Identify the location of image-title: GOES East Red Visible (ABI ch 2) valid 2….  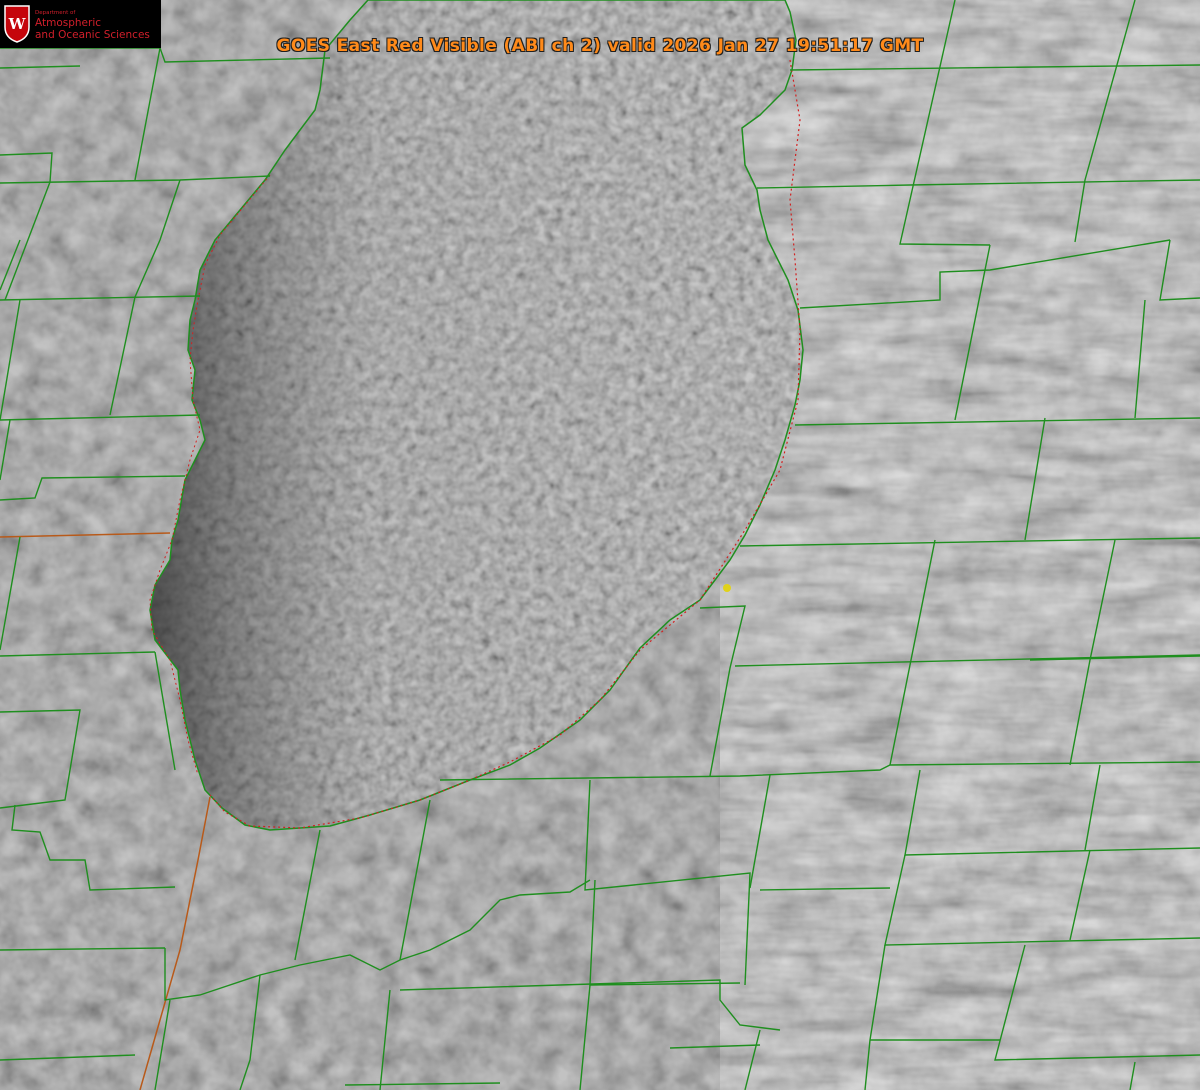
(600, 46).